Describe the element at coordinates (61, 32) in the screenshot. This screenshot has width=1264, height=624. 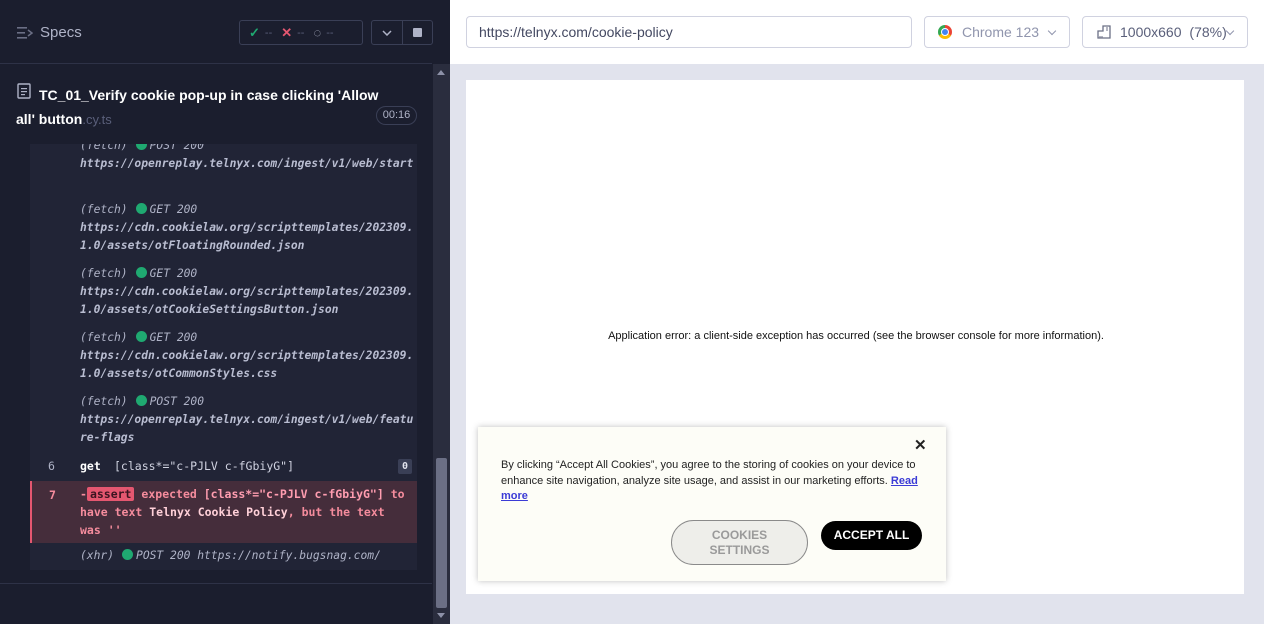
I see `specs-title: Specs` at that location.